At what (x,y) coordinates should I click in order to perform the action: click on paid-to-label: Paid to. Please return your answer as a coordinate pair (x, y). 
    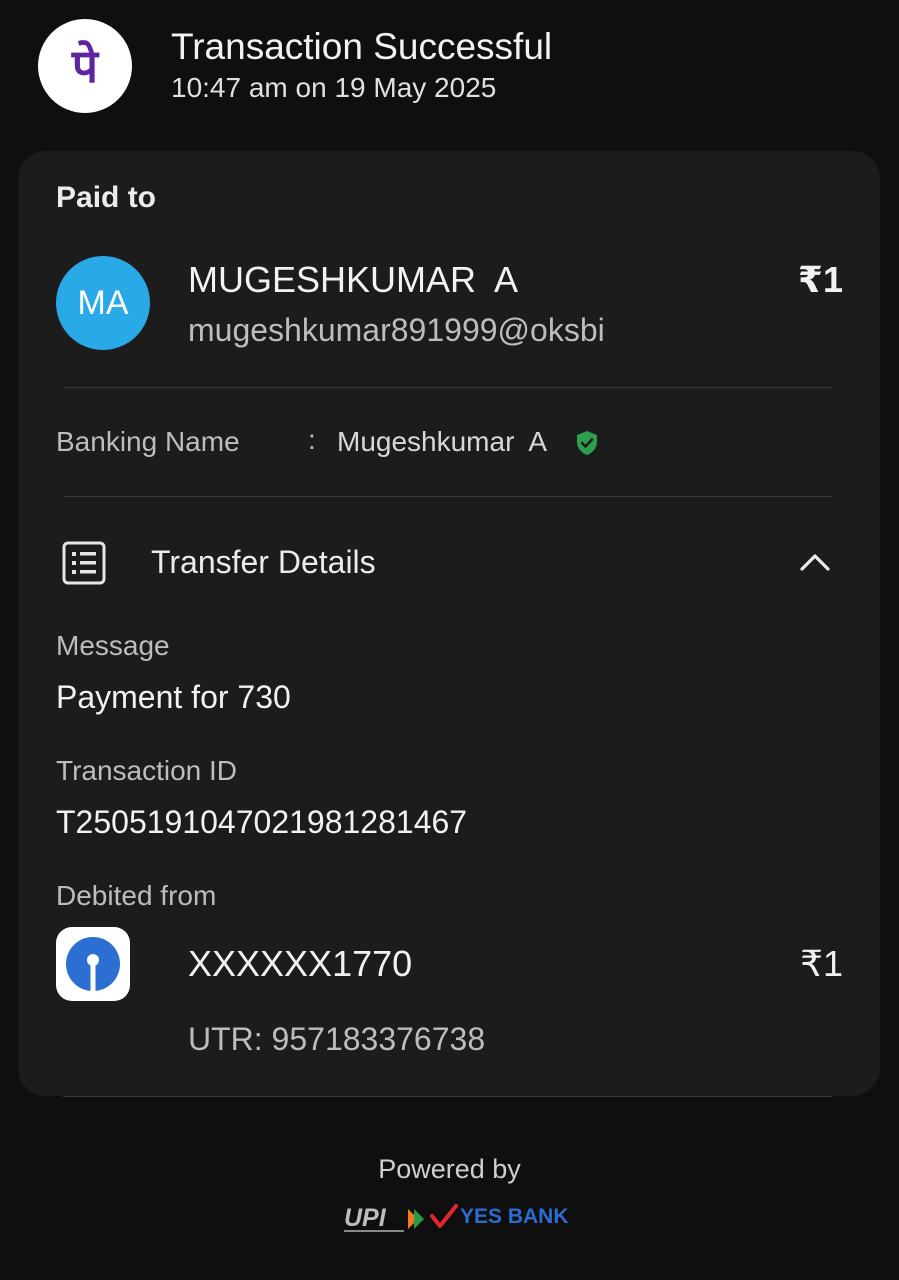
    Looking at the image, I should click on (106, 197).